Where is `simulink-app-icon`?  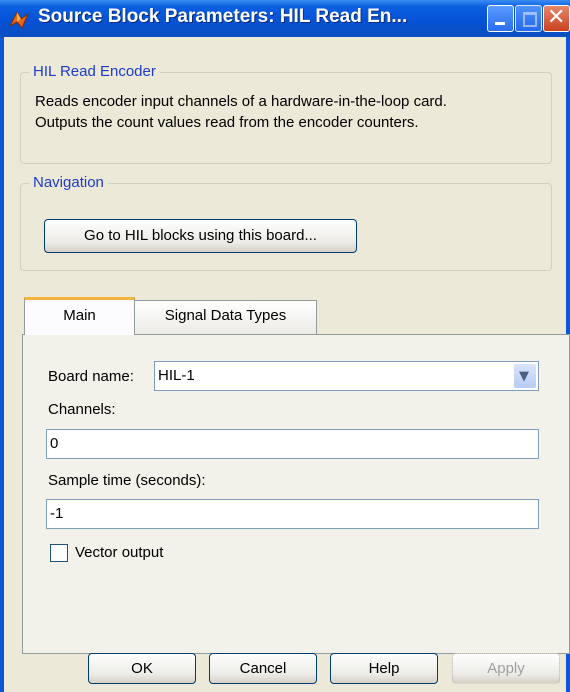 simulink-app-icon is located at coordinates (19, 19).